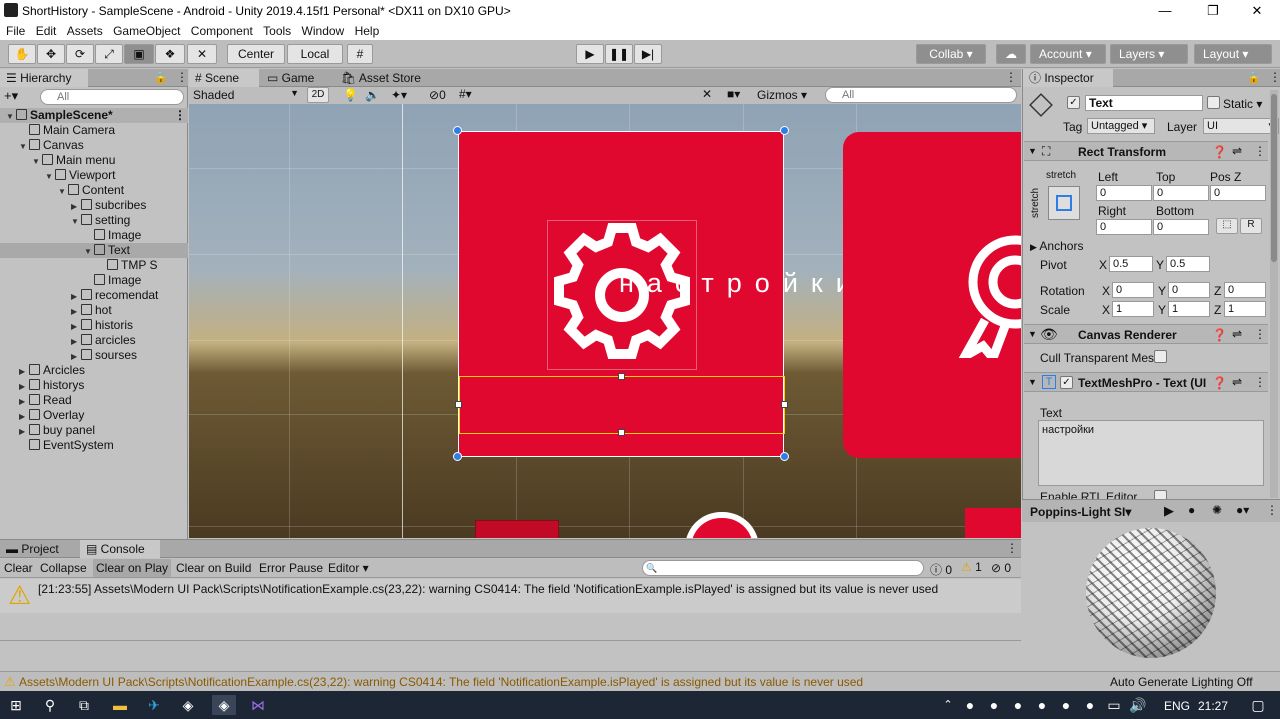 The image size is (1280, 719). I want to click on warning-filter-toggle: ⚠ 1, so click(971, 567).